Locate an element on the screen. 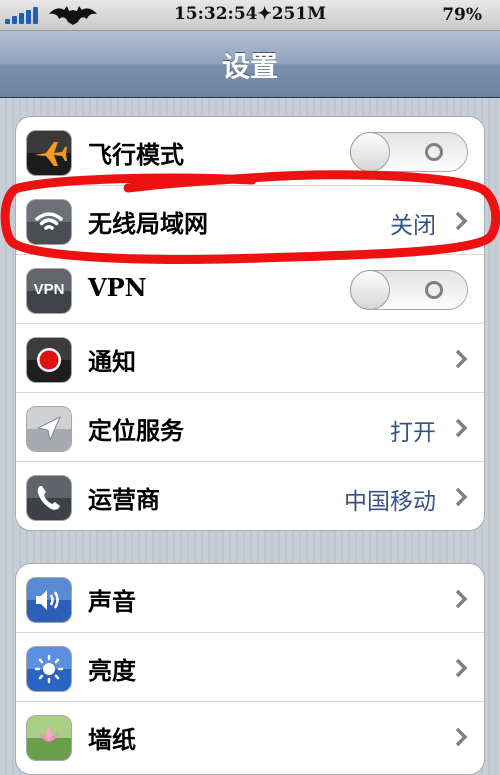  wallpaper-icon is located at coordinates (49, 738).